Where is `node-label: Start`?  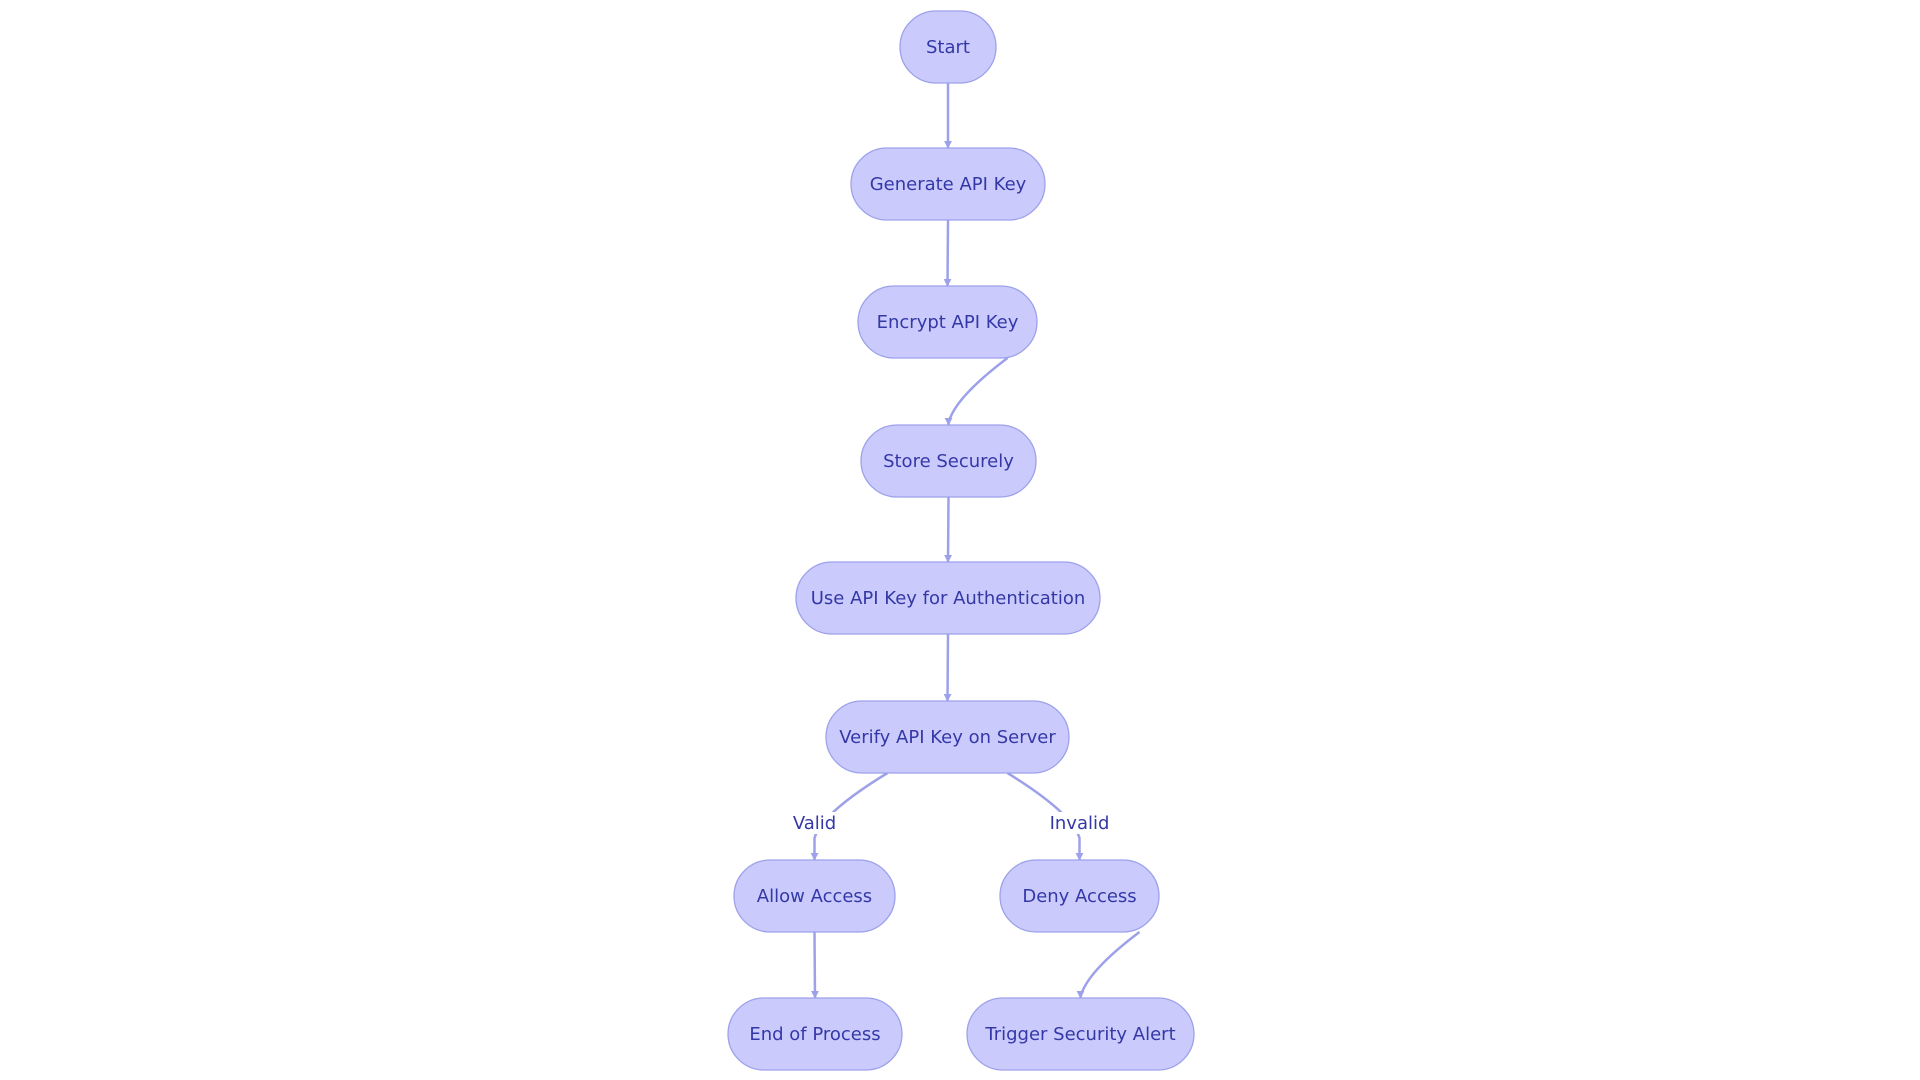
node-label: Start is located at coordinates (948, 47).